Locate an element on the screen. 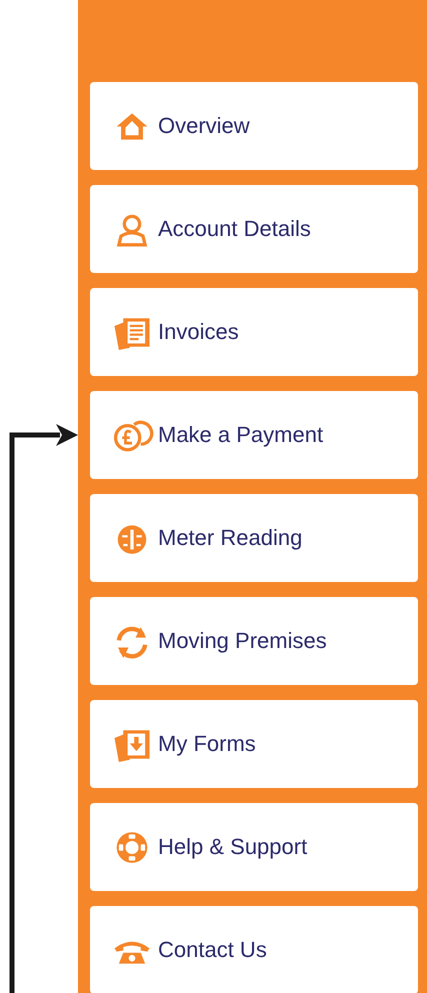 This screenshot has height=993, width=427. menu-item: Help & Support is located at coordinates (254, 847).